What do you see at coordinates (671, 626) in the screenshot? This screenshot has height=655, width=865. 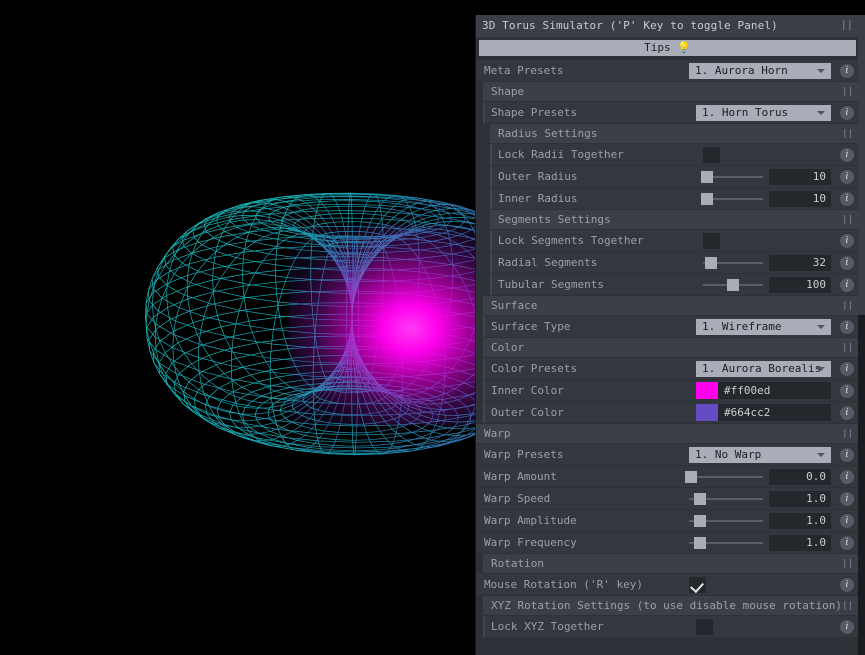 I see `row-lock-xyz: Lock XYZ Together i` at bounding box center [671, 626].